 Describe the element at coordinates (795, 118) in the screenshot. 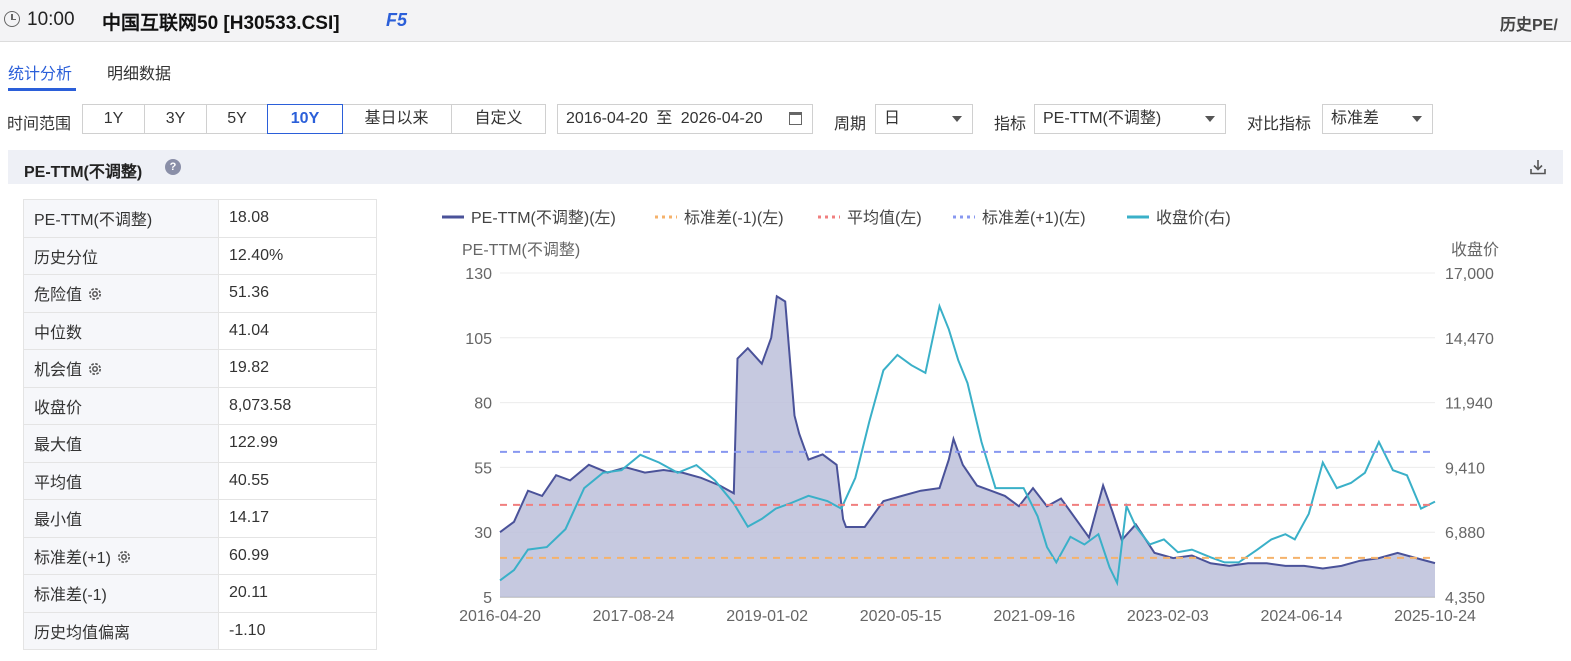

I see `calendar-icon` at that location.